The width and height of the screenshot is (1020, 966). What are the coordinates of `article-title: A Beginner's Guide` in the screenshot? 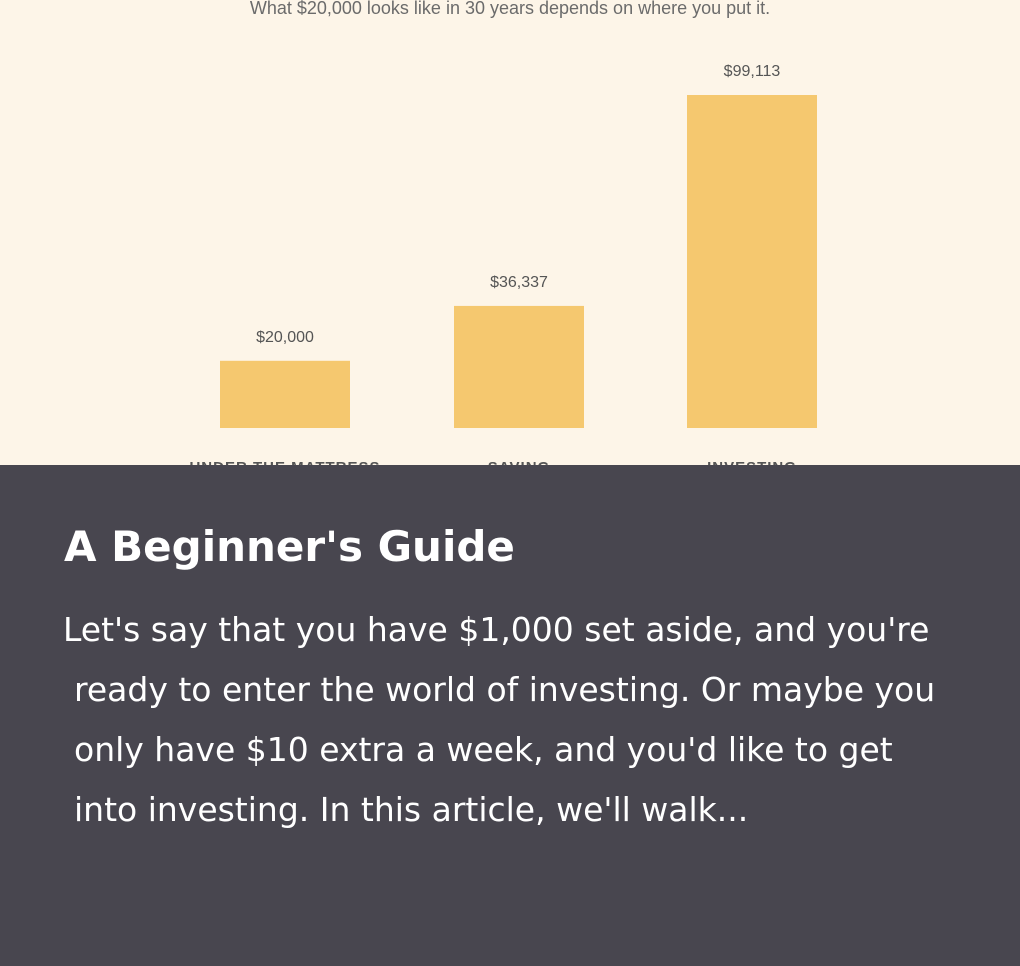 It's located at (289, 547).